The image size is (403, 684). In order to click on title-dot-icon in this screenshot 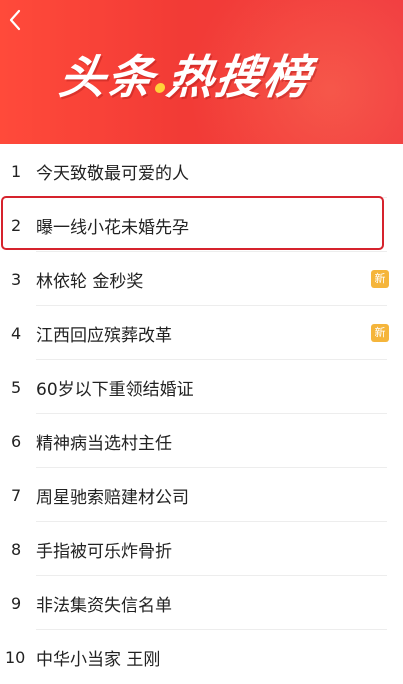, I will do `click(160, 88)`.